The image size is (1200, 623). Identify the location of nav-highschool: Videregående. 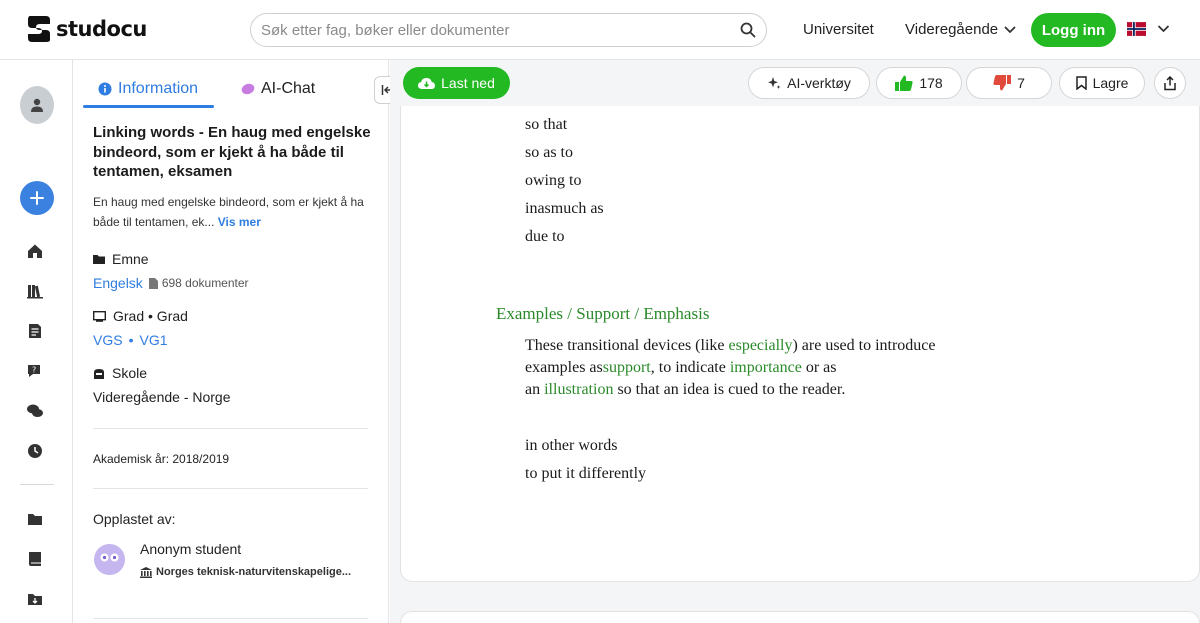
(960, 29).